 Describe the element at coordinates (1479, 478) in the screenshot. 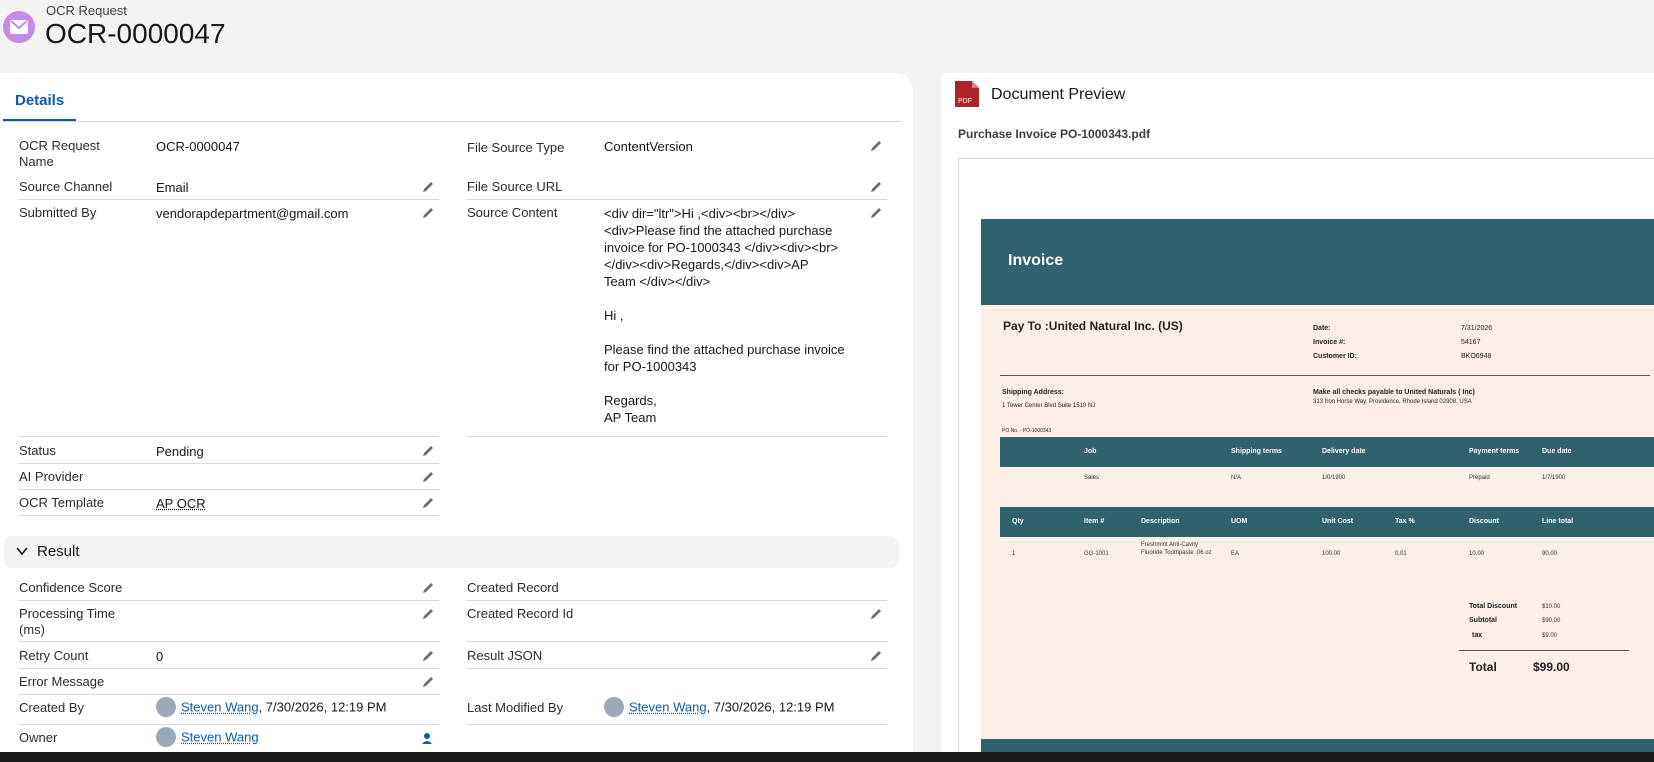

I see `table-cell: Prepaid` at that location.